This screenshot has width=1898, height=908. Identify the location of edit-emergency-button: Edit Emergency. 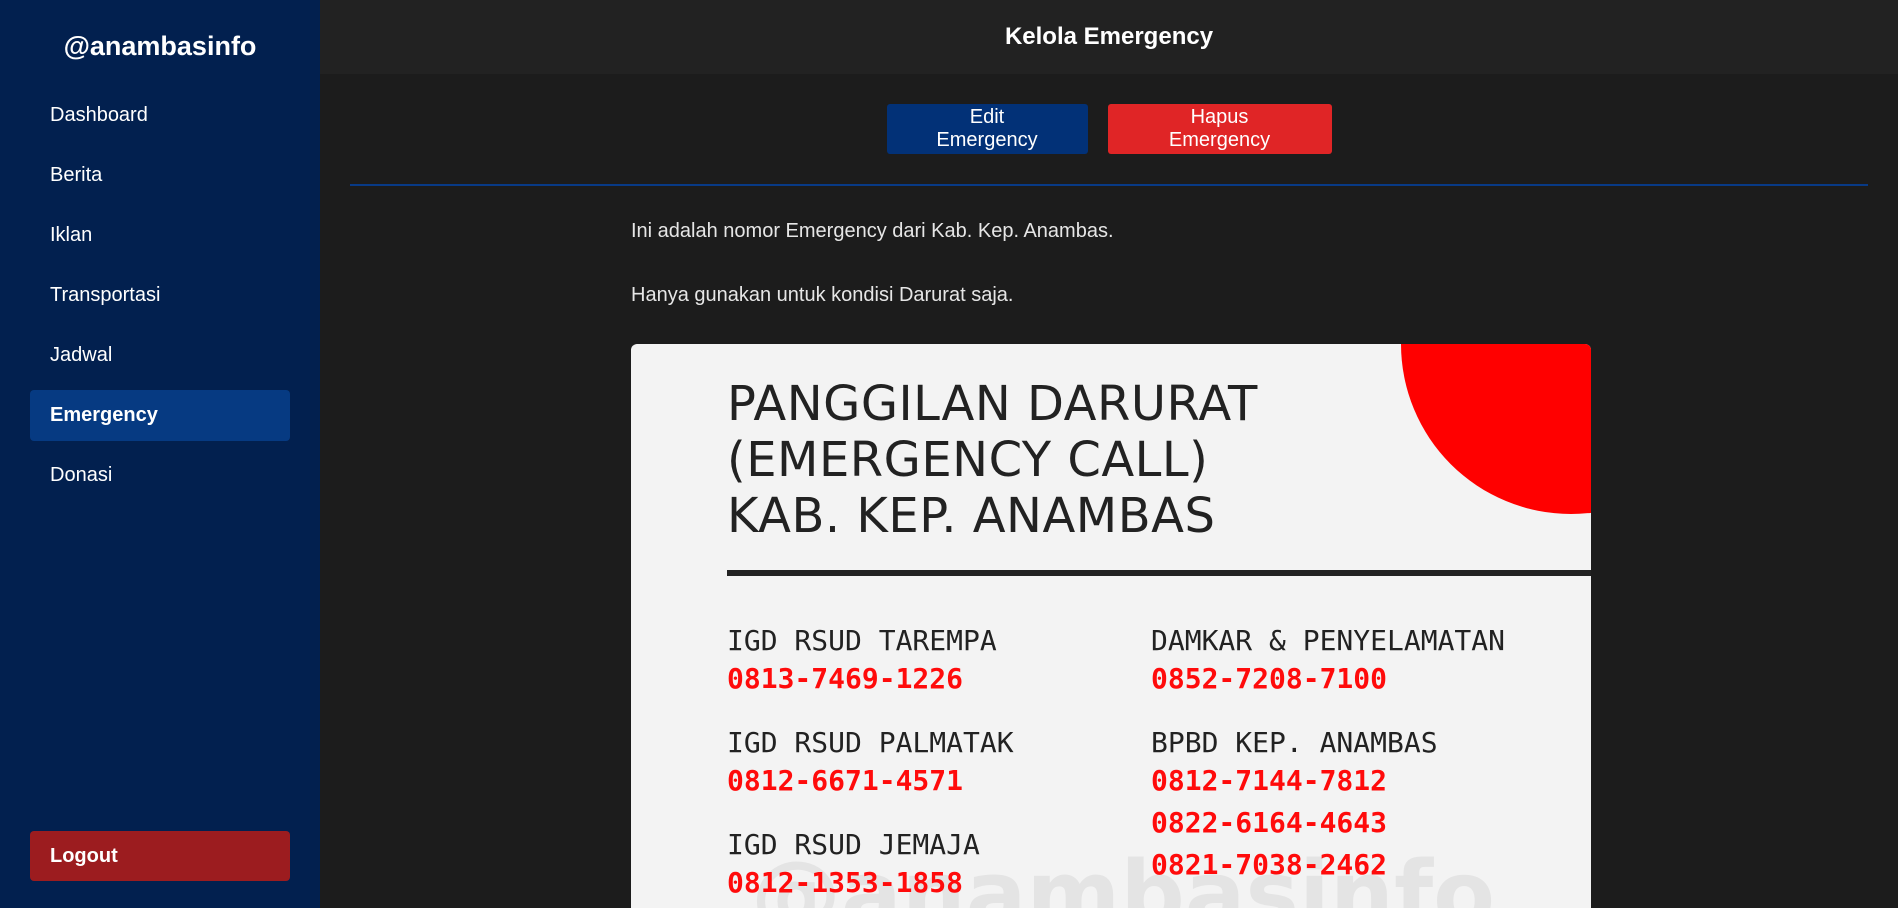
(987, 129).